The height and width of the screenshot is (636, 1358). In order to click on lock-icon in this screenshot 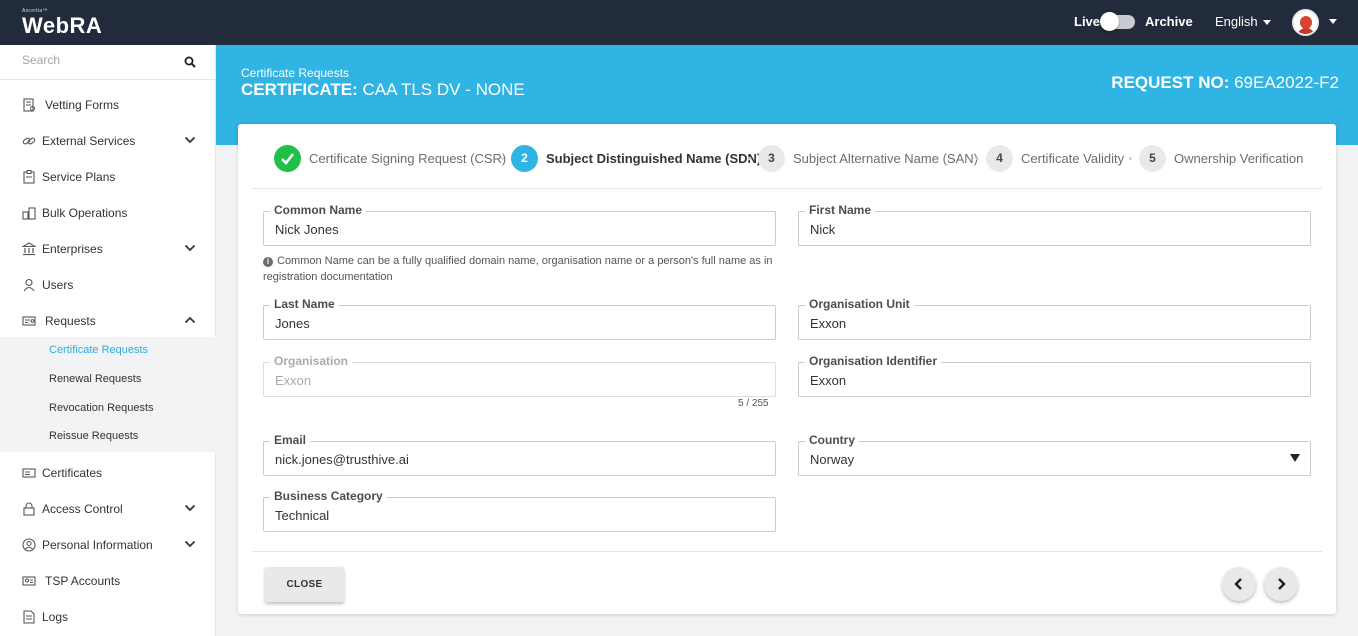, I will do `click(29, 509)`.